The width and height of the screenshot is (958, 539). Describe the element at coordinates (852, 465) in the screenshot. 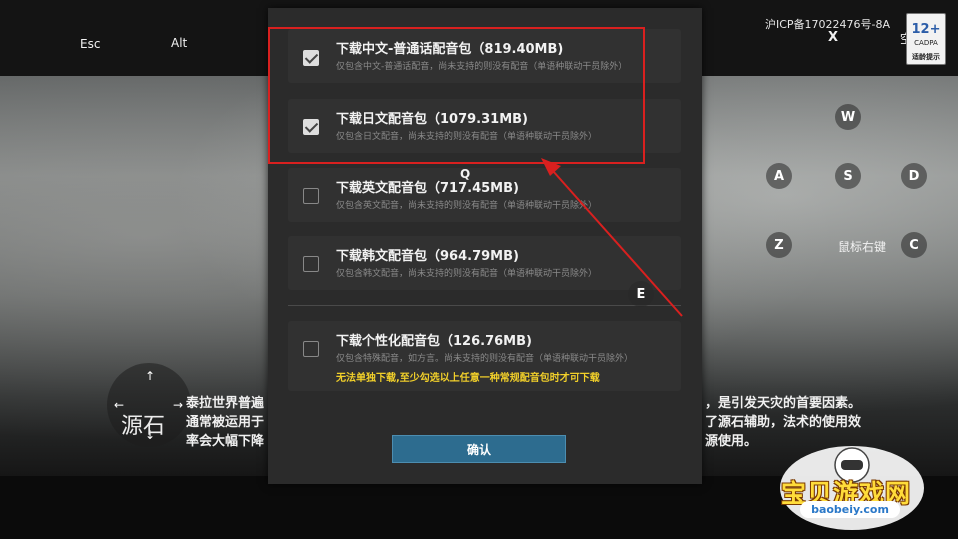

I see `gamepad-body-icon` at that location.